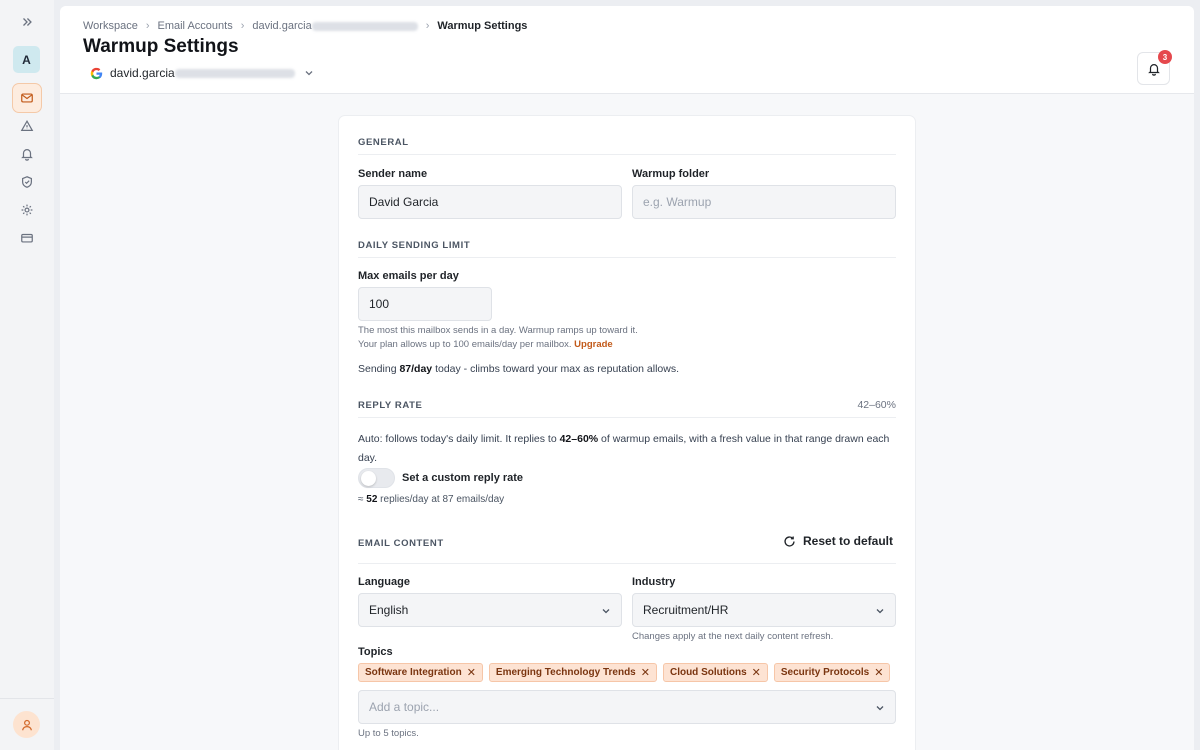  I want to click on sidebar-divider, so click(27, 698).